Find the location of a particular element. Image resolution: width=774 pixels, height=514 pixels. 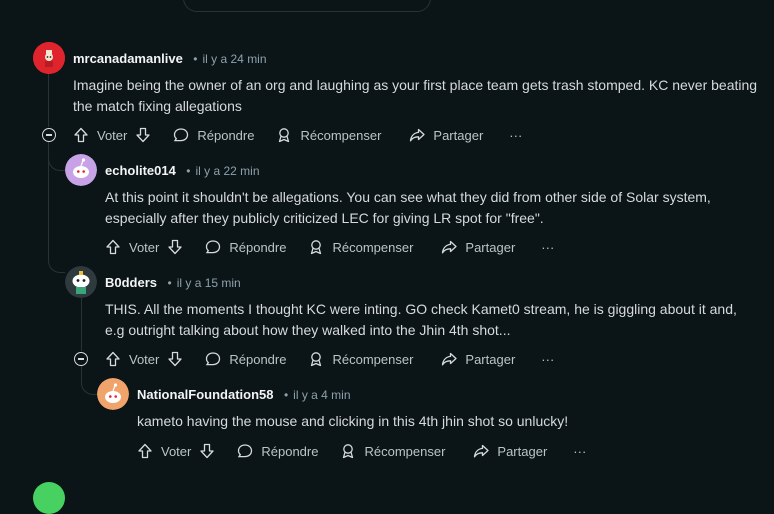

username: B0dders is located at coordinates (131, 282).